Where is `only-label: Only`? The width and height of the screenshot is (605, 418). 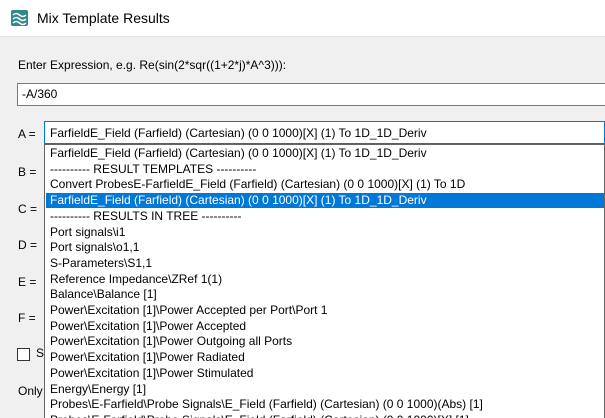 only-label: Only is located at coordinates (30, 391).